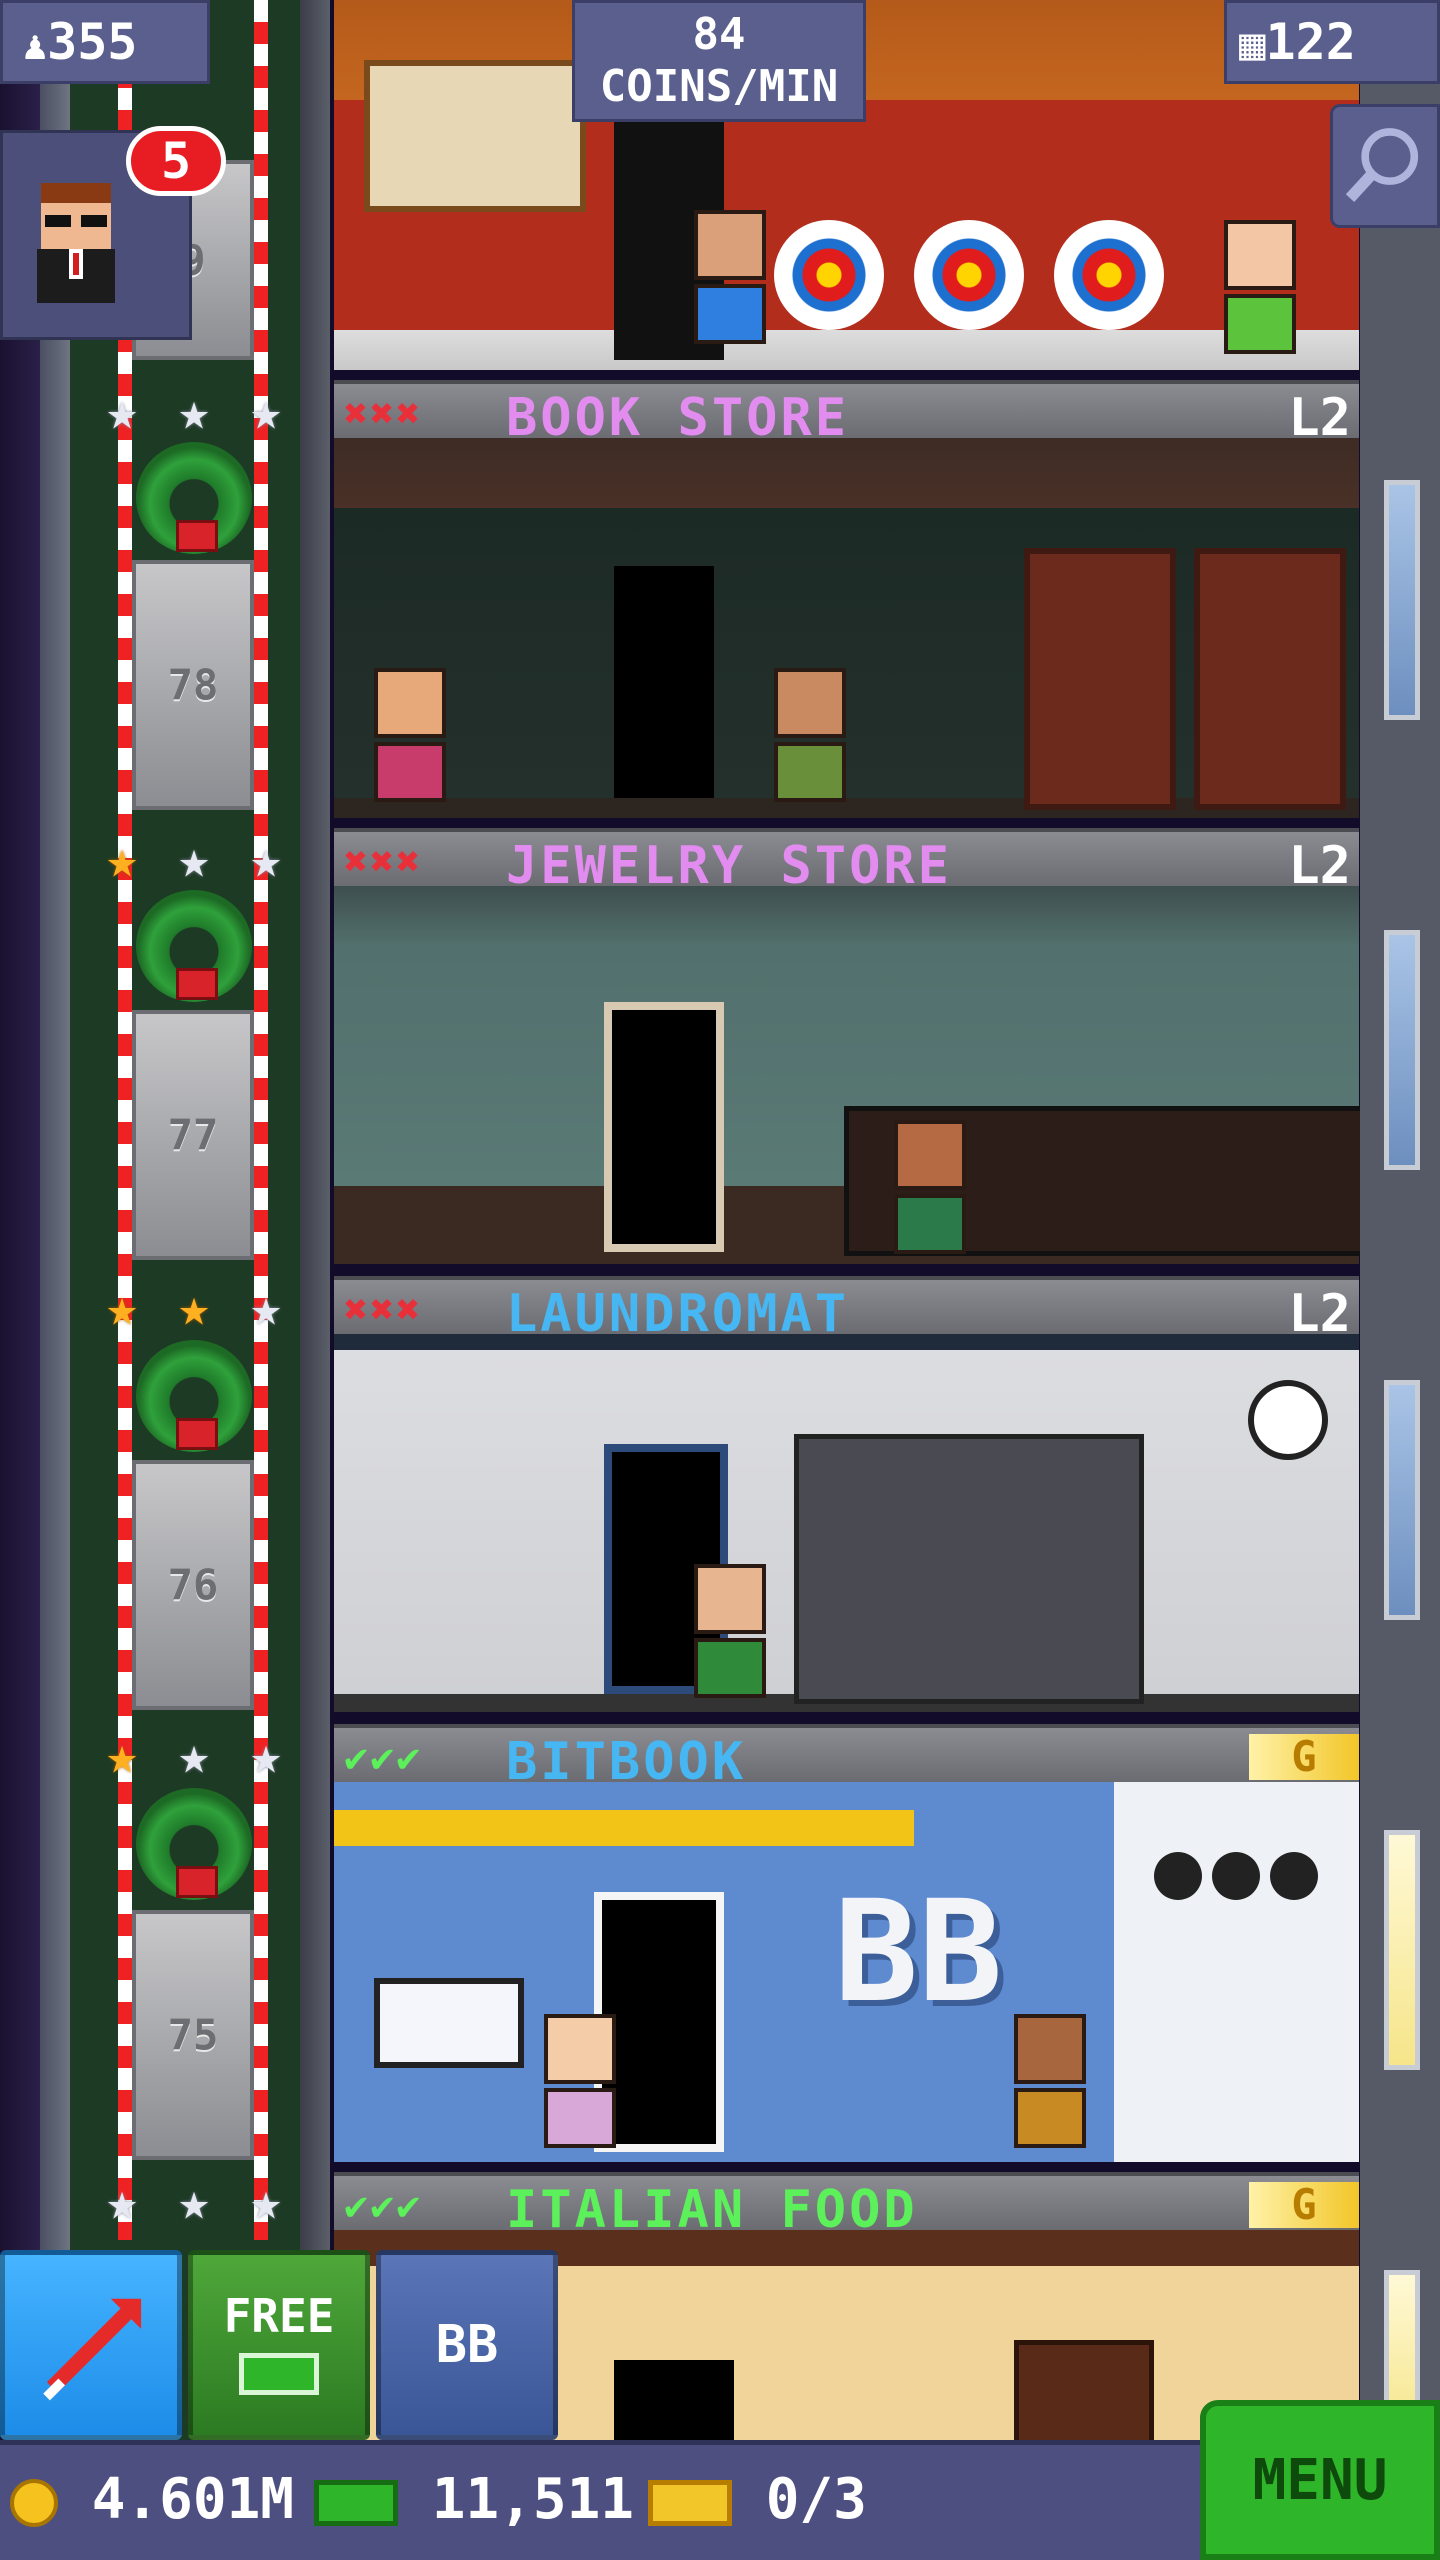  I want to click on coins-rate-unit: COINS/MIN, so click(719, 86).